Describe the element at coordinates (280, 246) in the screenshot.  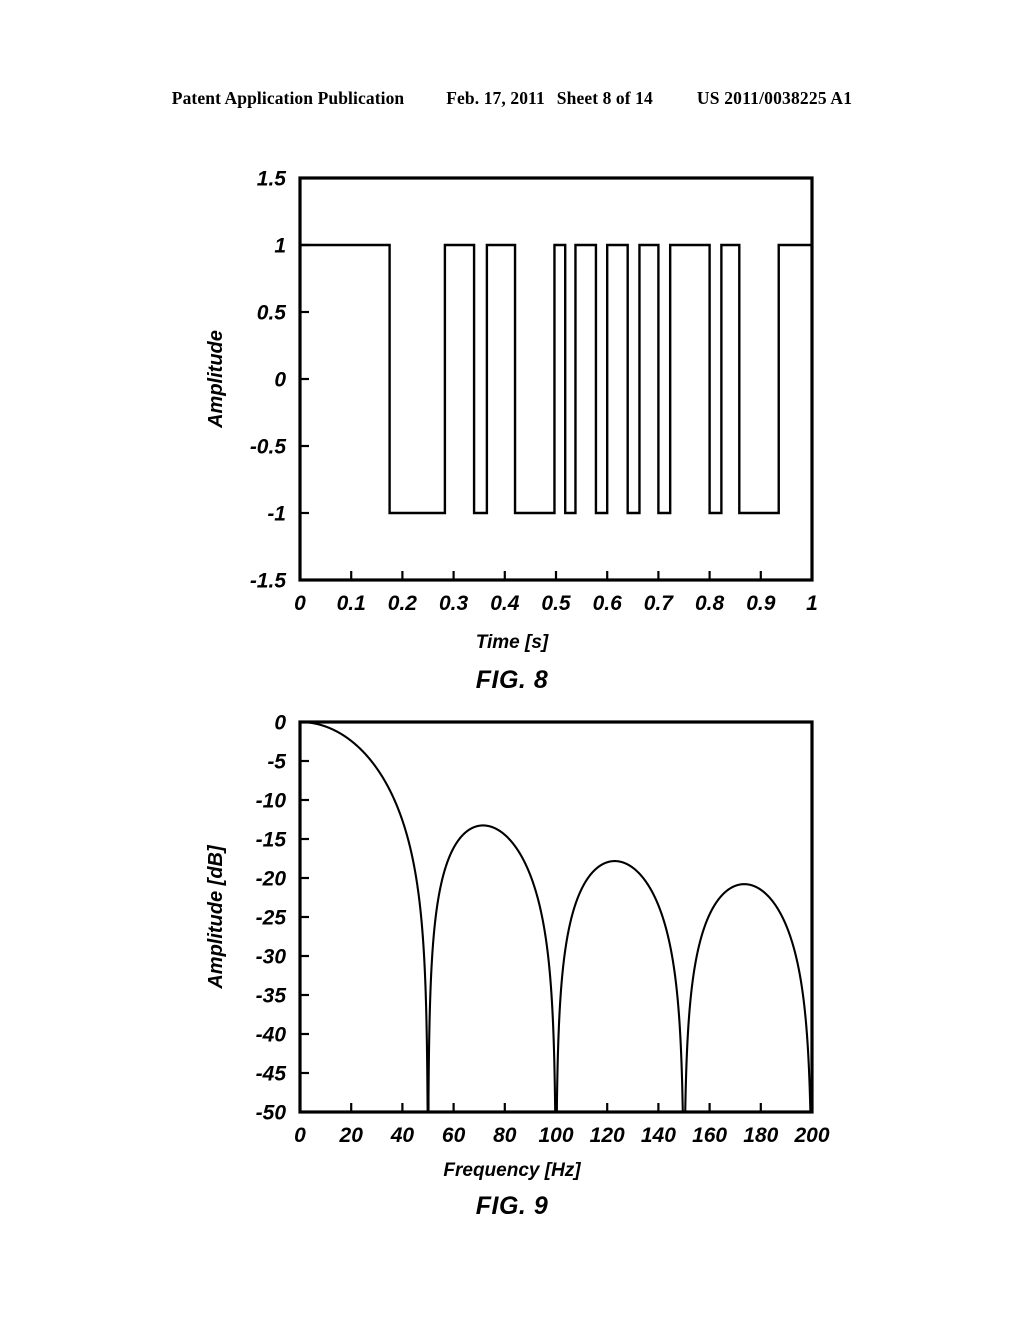
I see `y-tick-label-8: 1` at that location.